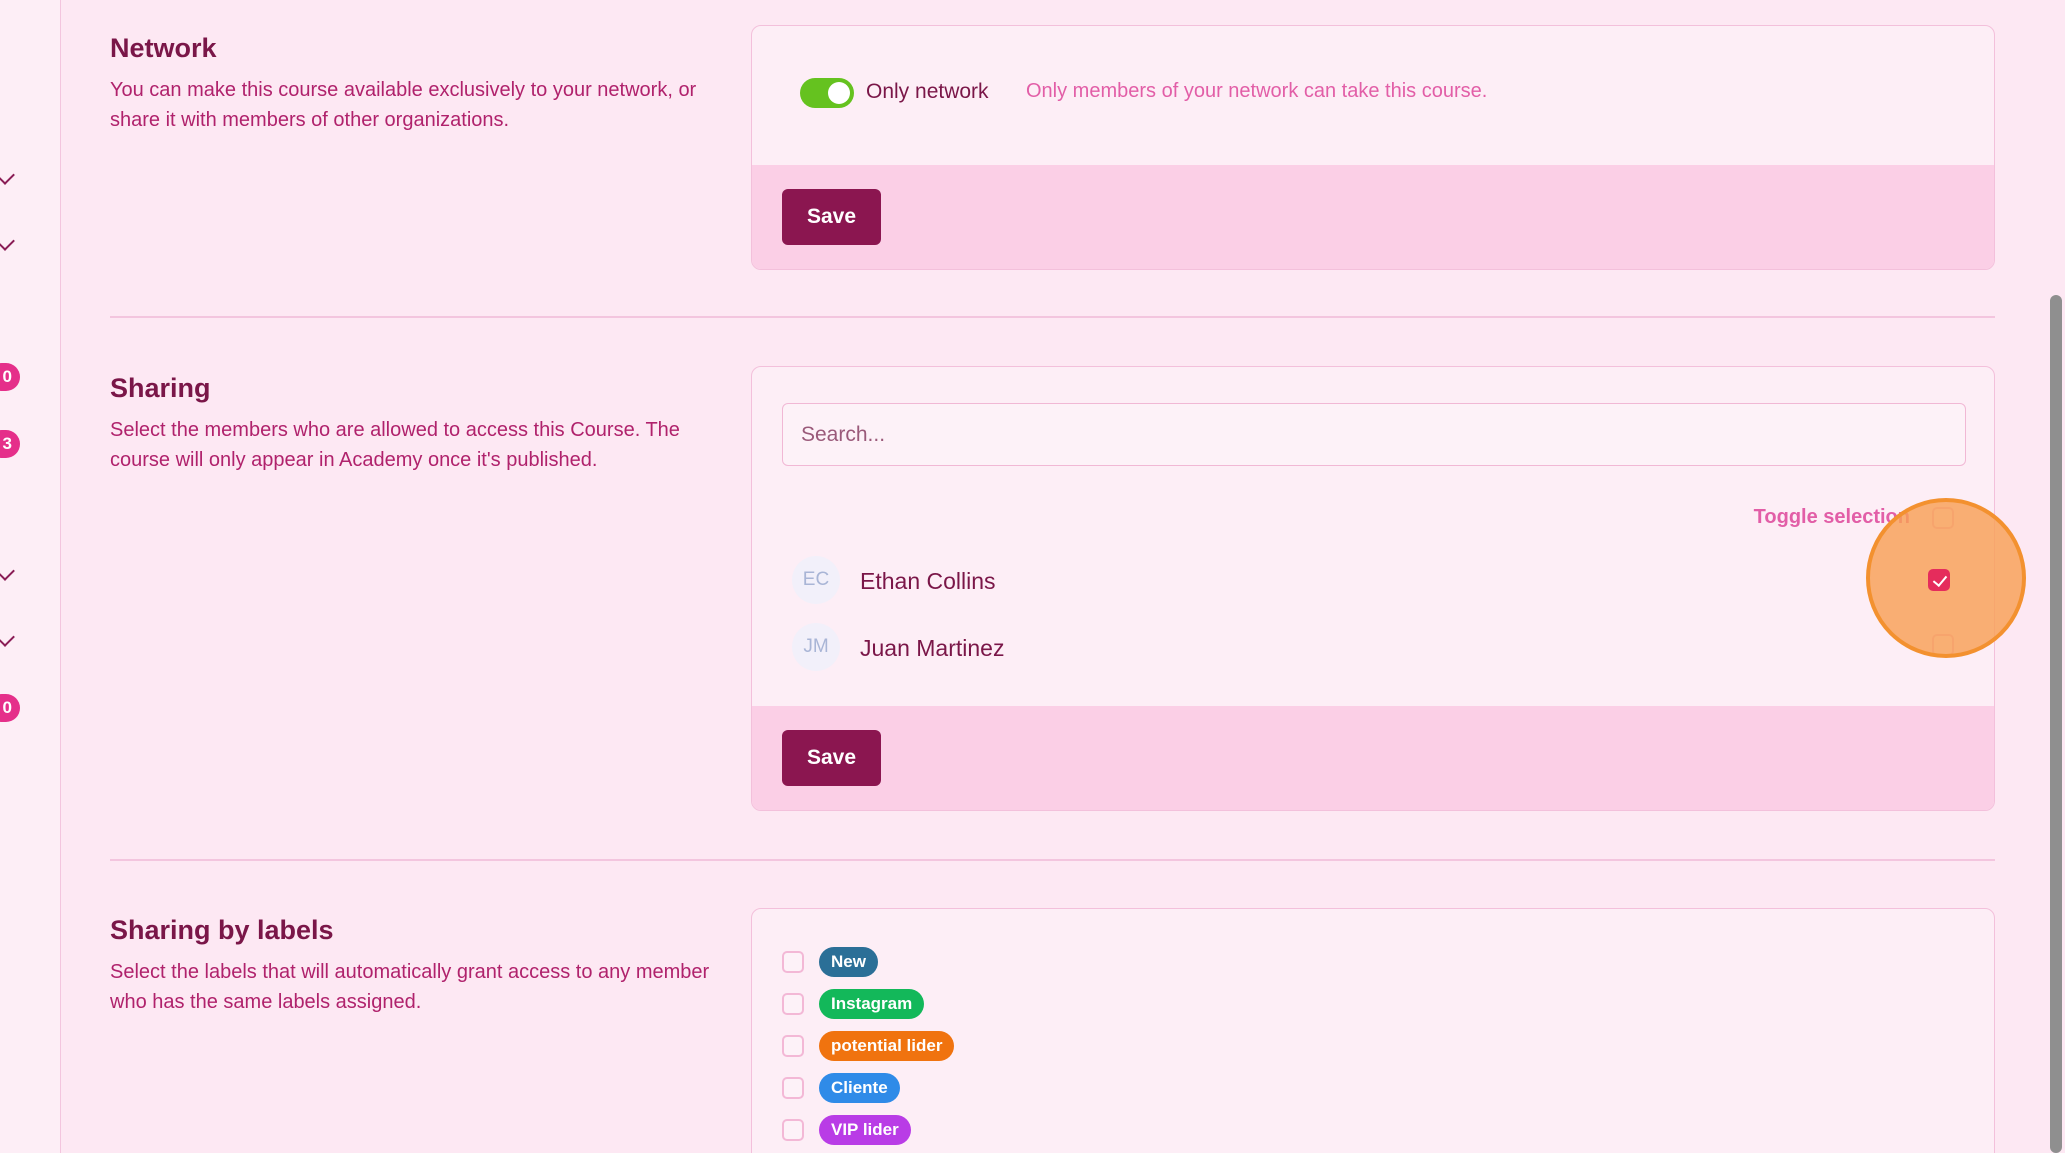  What do you see at coordinates (859, 1088) in the screenshot?
I see `label-tag-cliente: Cliente` at bounding box center [859, 1088].